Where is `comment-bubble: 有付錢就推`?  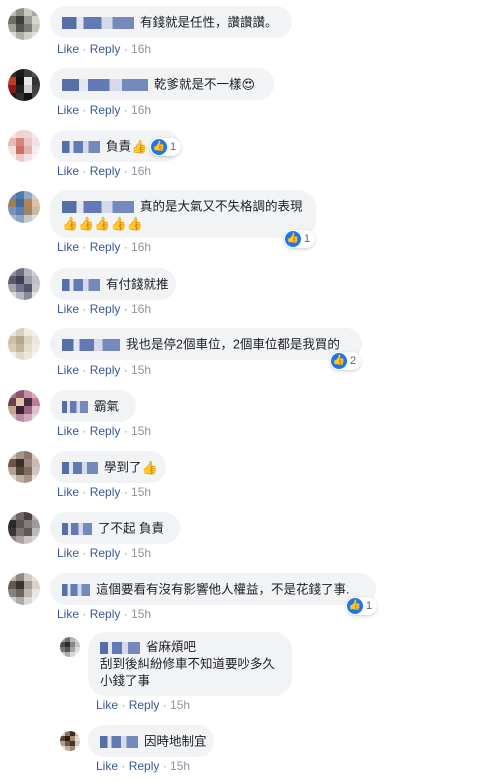 comment-bubble: 有付錢就推 is located at coordinates (113, 284).